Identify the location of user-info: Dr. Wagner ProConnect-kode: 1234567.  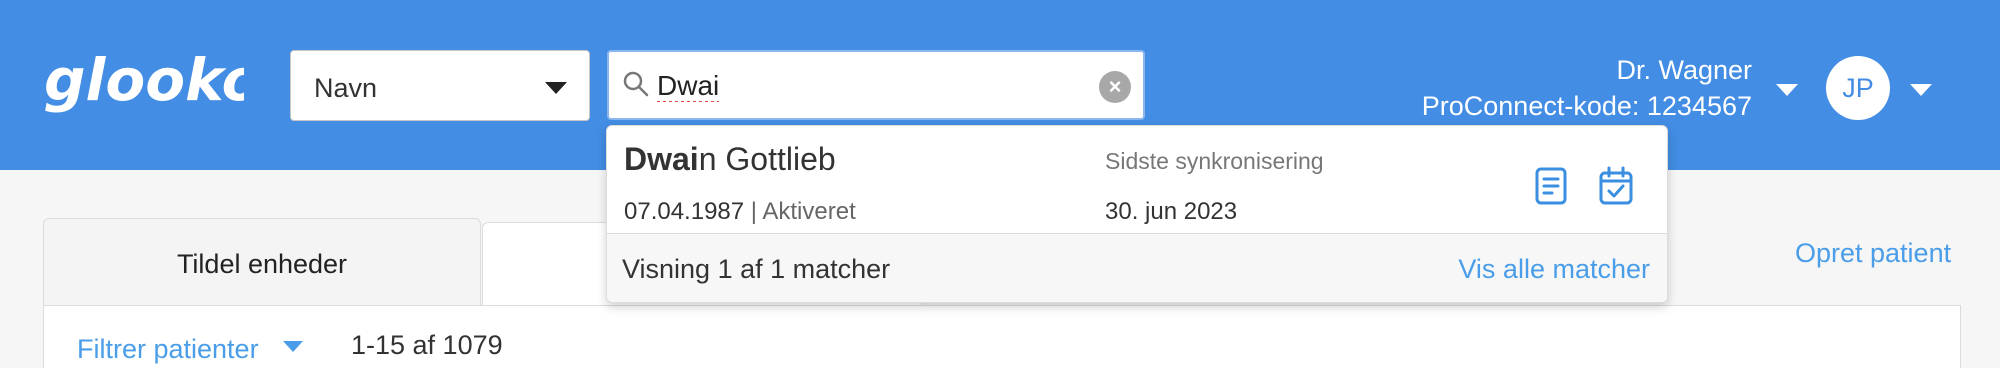
(1587, 88).